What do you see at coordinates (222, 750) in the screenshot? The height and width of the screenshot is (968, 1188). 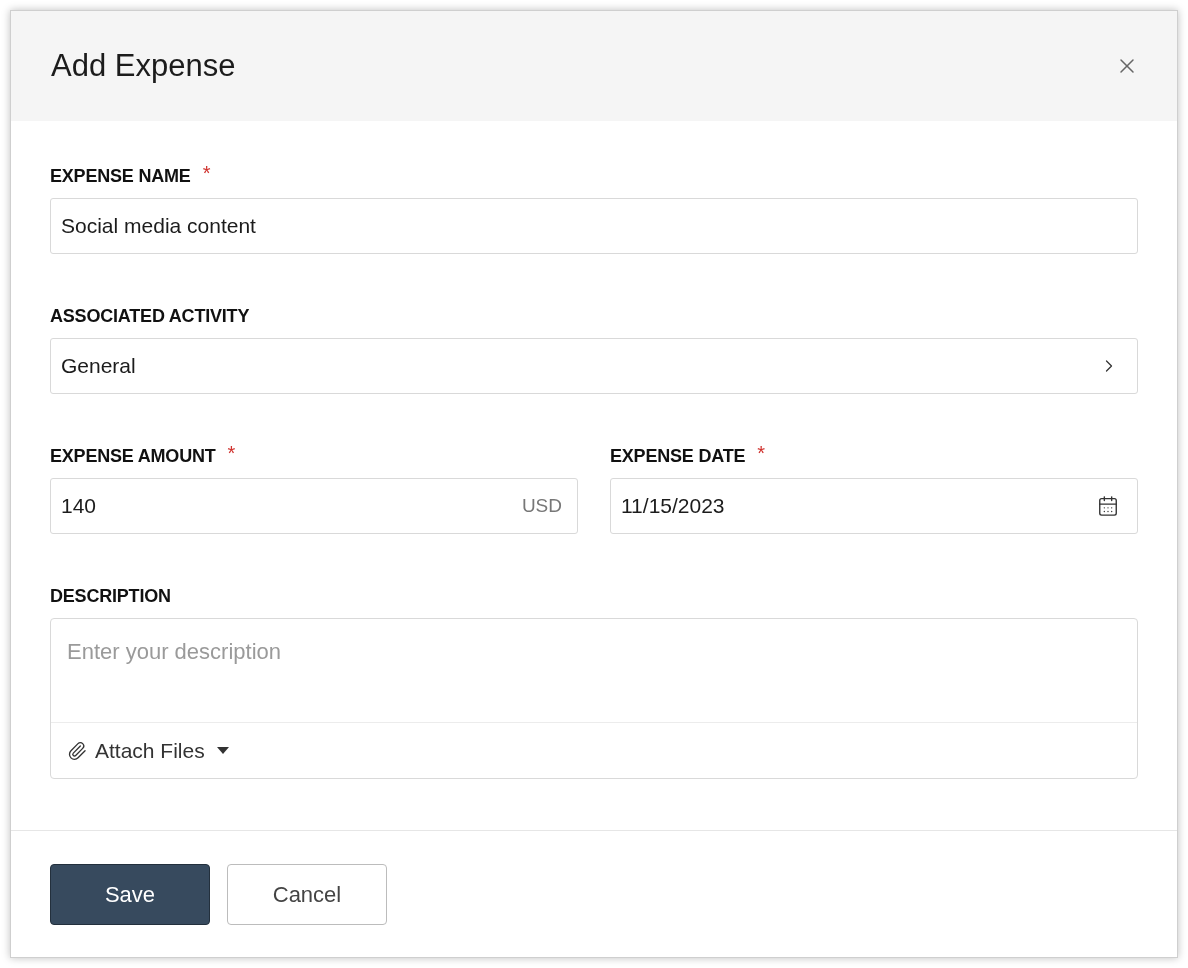 I see `caret-down-icon` at bounding box center [222, 750].